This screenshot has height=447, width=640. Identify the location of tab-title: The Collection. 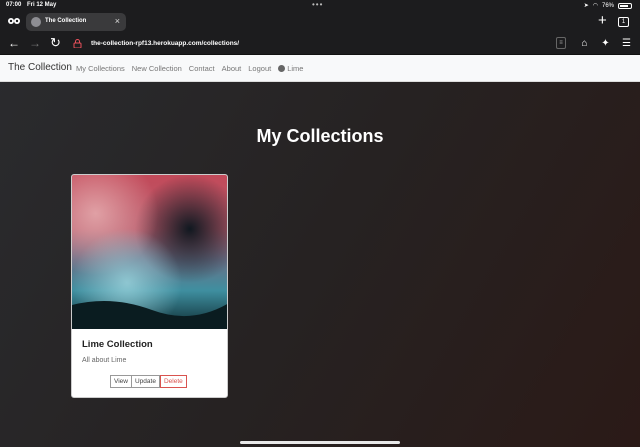
(66, 21).